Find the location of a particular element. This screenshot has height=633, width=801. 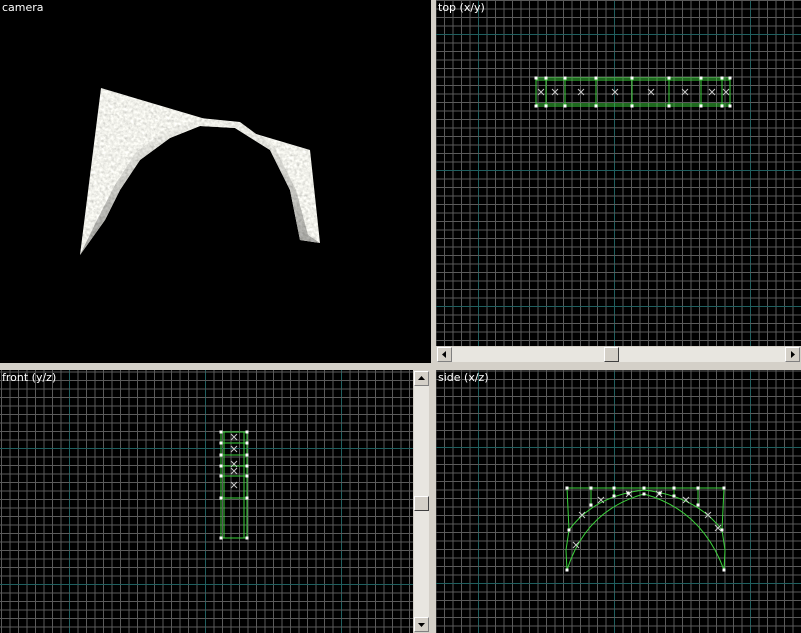

arrow-right-icon is located at coordinates (793, 354).